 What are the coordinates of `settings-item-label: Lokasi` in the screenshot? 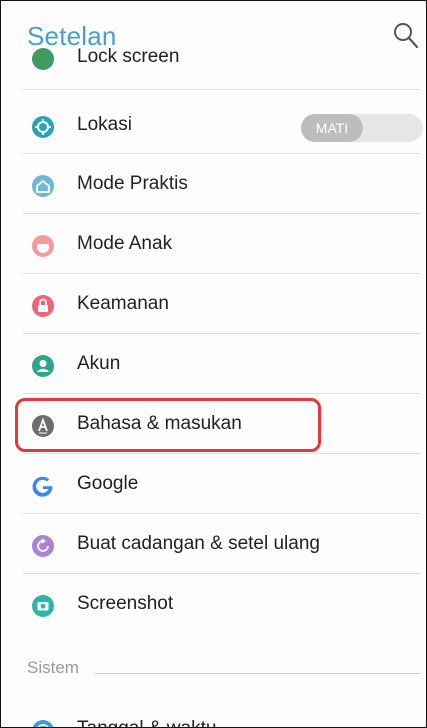 It's located at (104, 124).